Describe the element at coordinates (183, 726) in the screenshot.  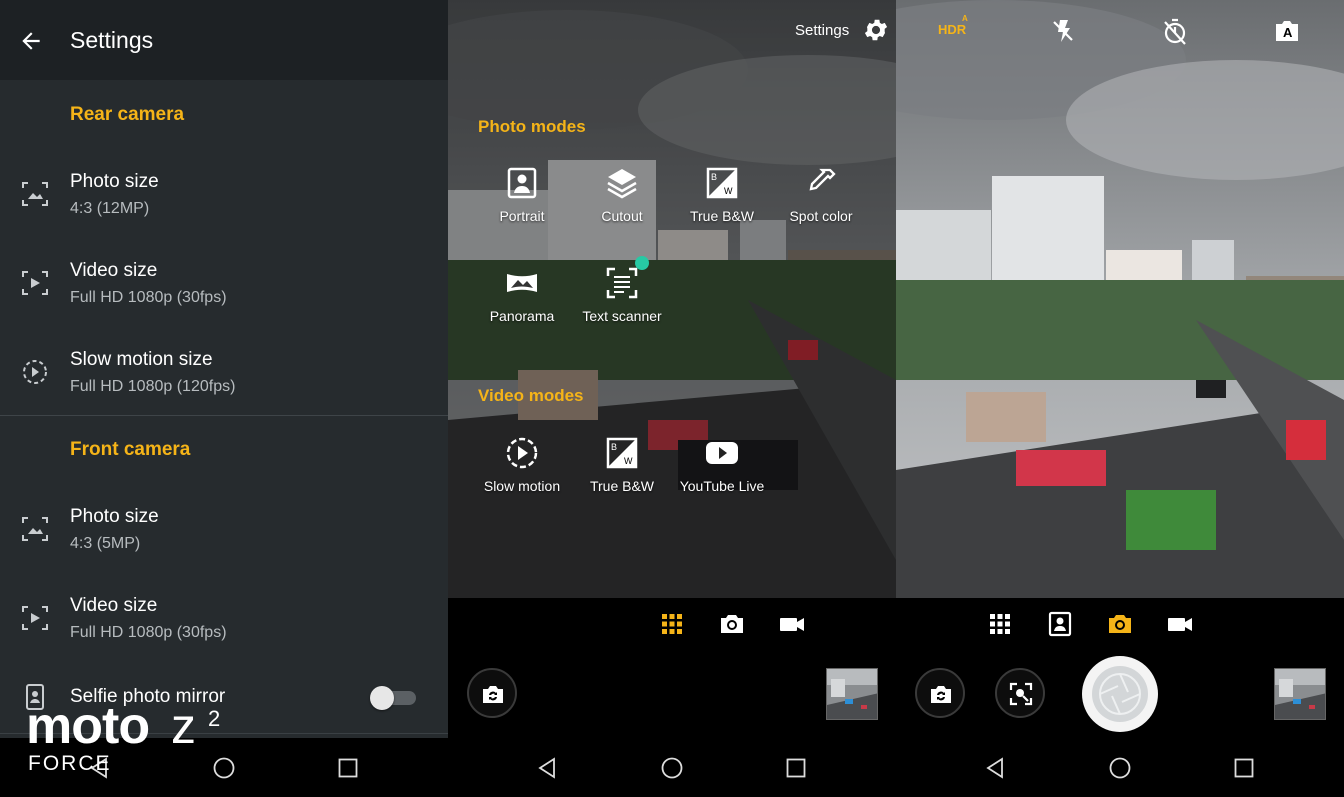
I see `logo-z-text: z` at that location.